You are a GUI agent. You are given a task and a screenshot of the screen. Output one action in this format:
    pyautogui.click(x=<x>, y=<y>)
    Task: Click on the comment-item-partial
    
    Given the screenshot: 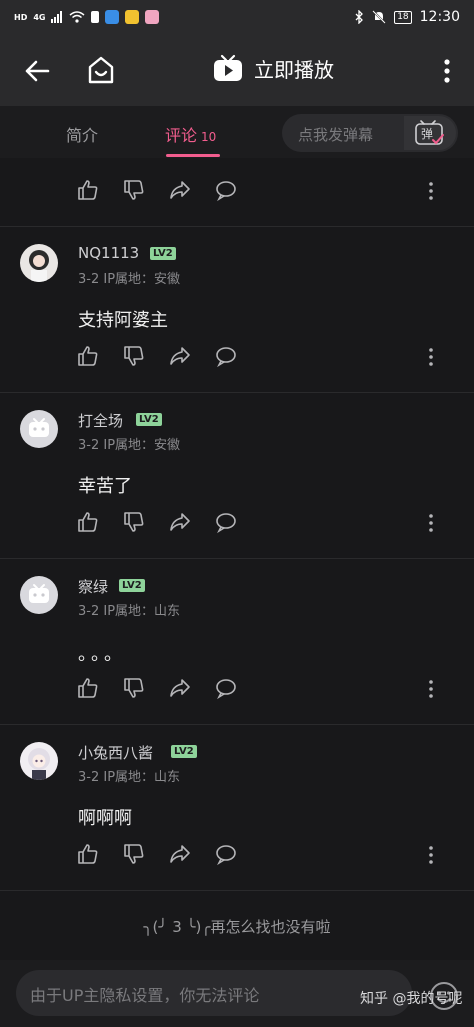 What is the action you would take?
    pyautogui.click(x=237, y=192)
    